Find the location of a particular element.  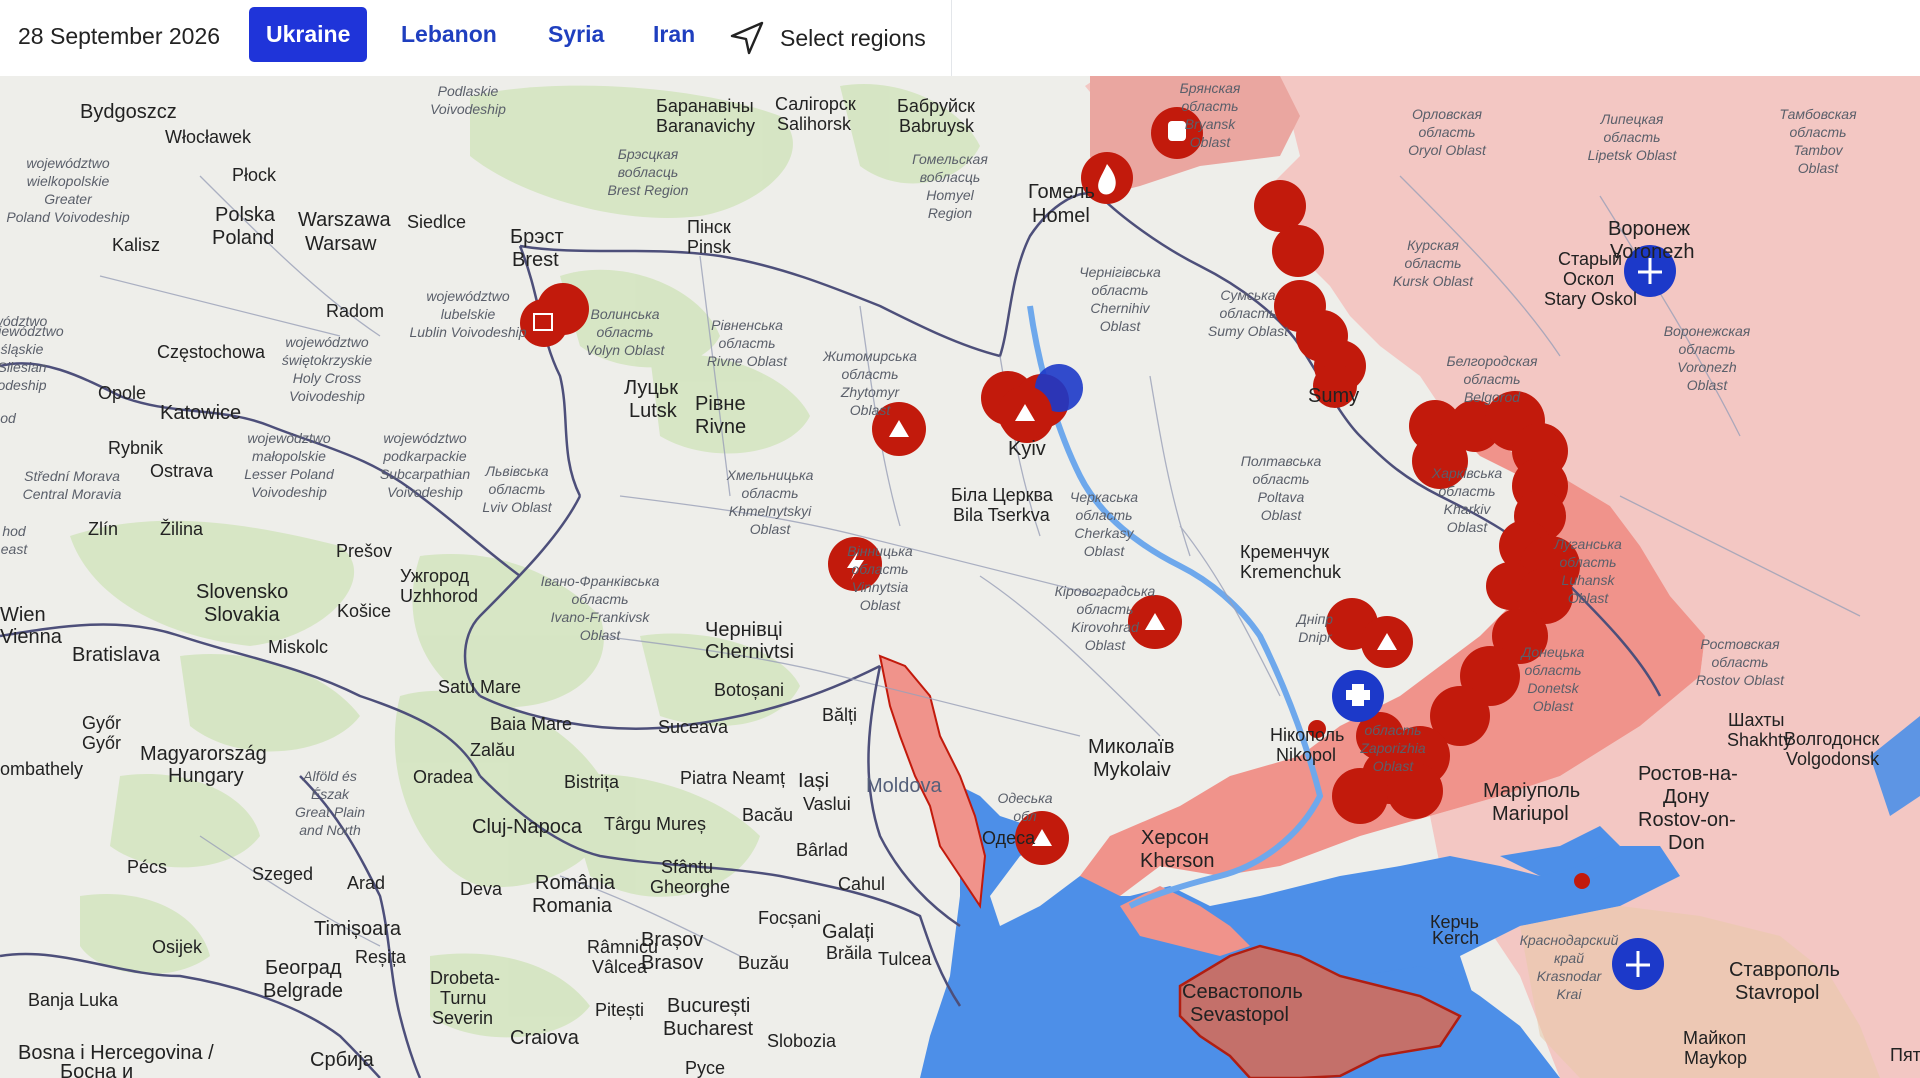

city-label: Oradea is located at coordinates (443, 777).